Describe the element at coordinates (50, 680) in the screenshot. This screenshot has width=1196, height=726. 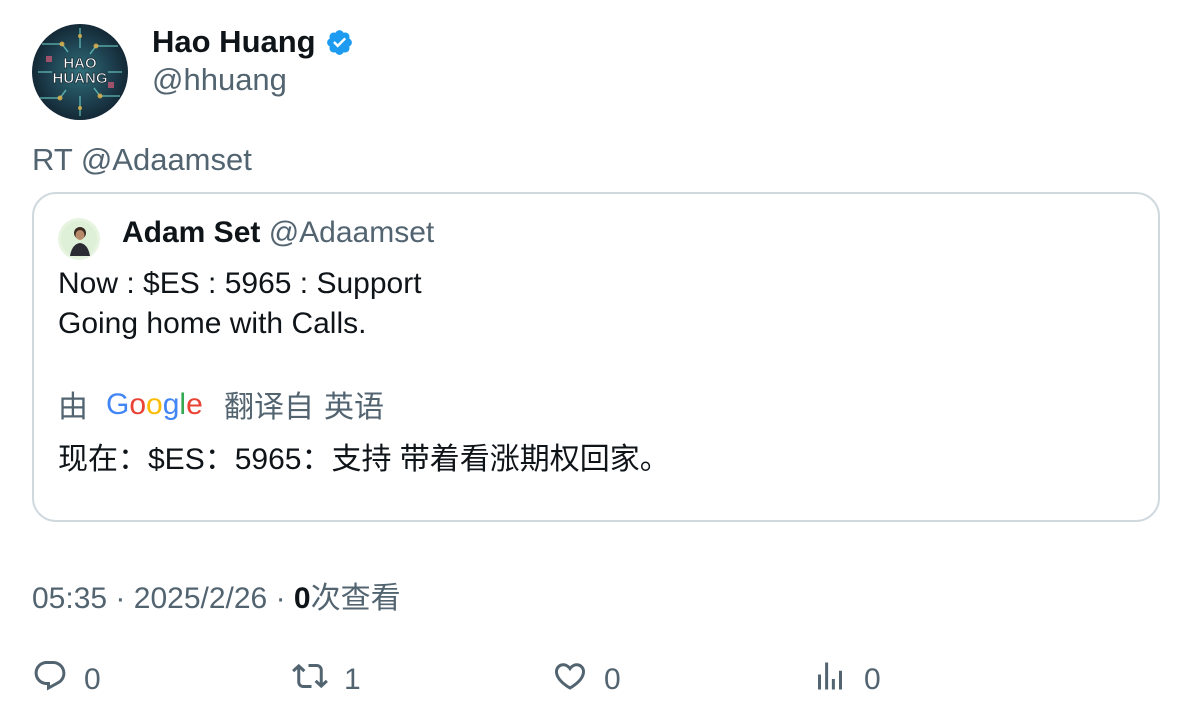
I see `reply-icon` at that location.